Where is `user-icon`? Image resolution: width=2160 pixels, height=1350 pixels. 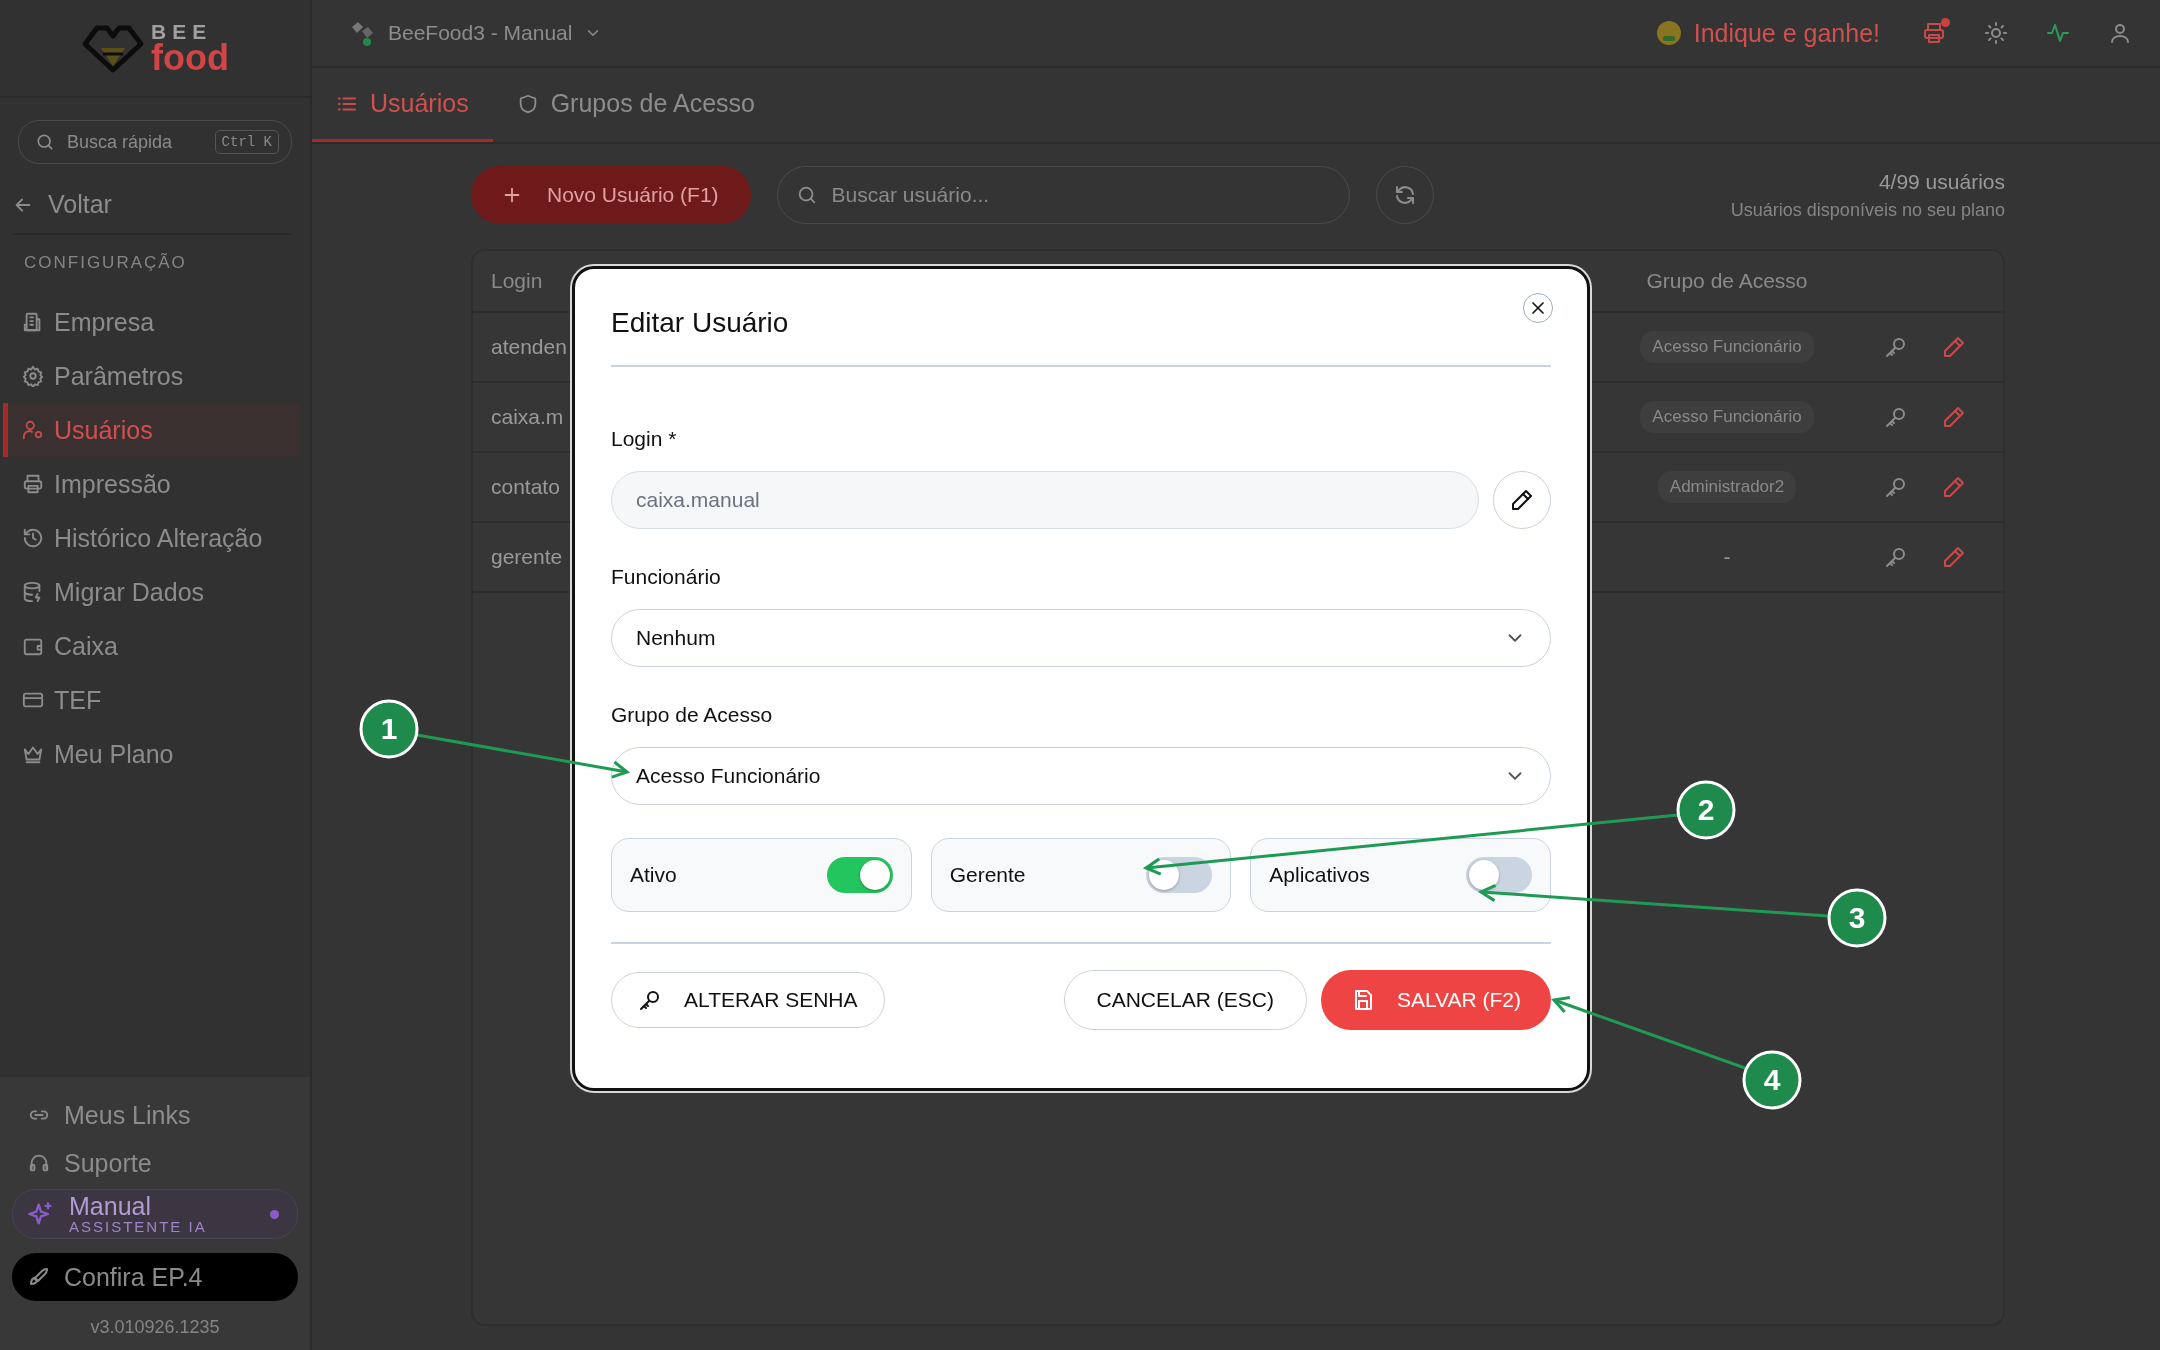
user-icon is located at coordinates (2120, 33).